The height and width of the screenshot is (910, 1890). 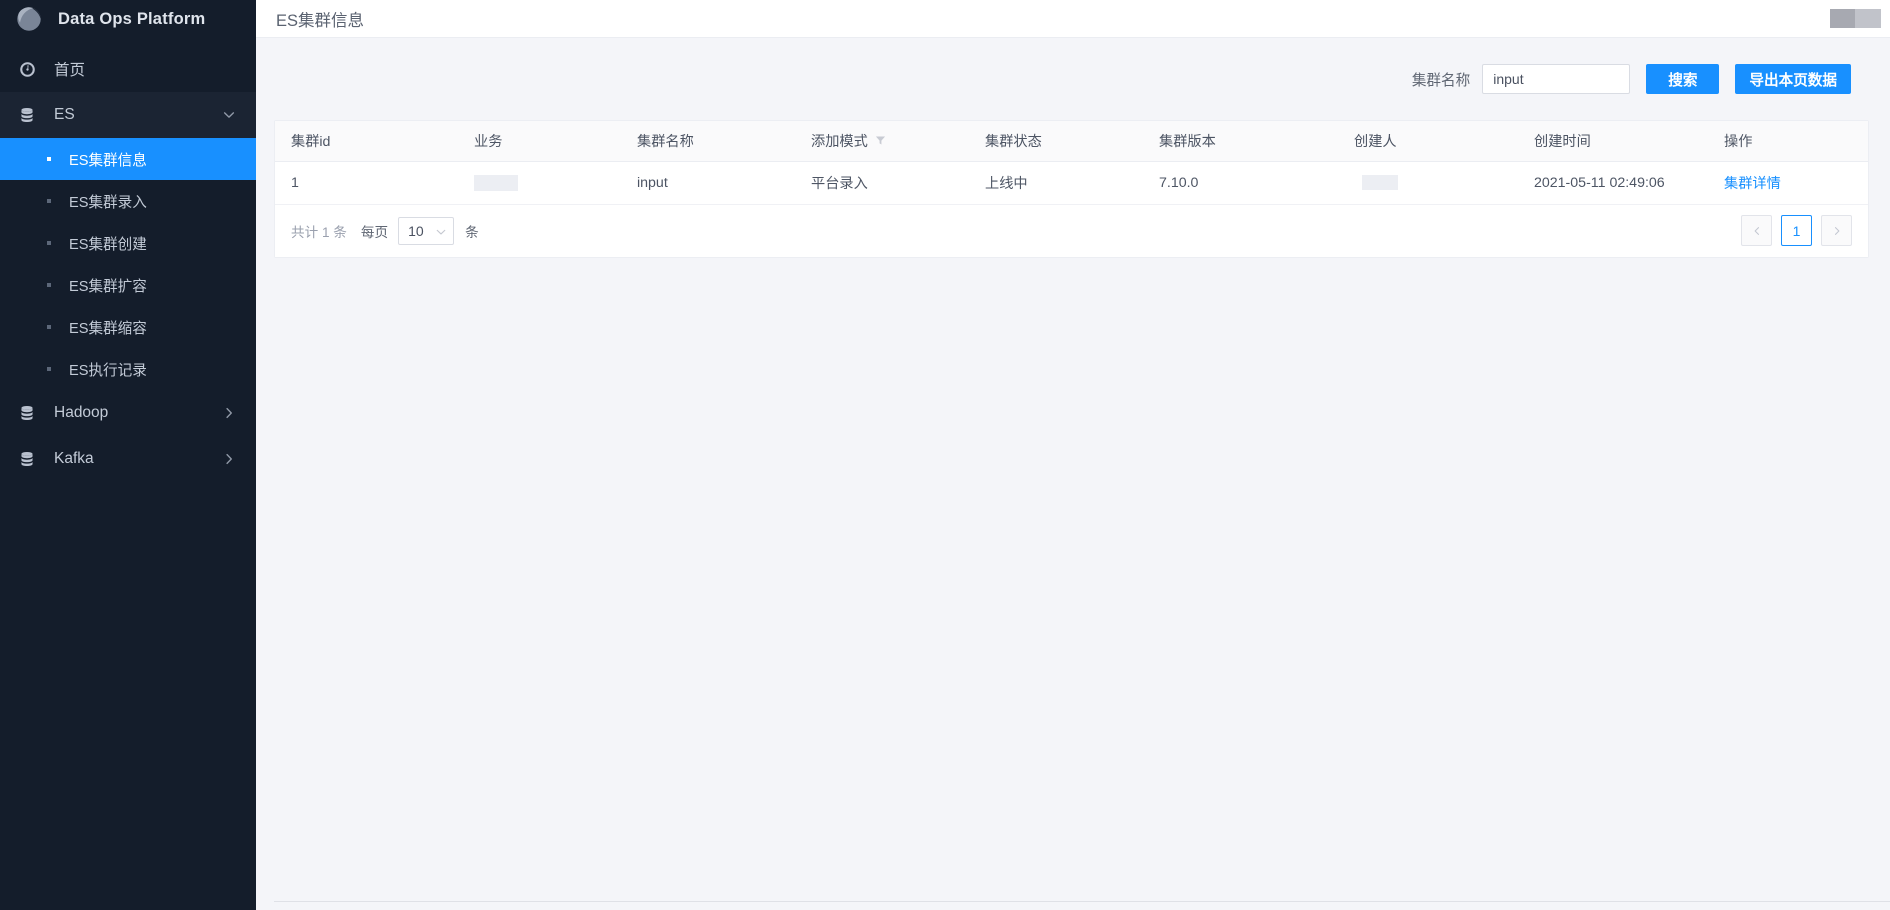 What do you see at coordinates (108, 244) in the screenshot?
I see `sidebar-subitem-label: ES集群创建` at bounding box center [108, 244].